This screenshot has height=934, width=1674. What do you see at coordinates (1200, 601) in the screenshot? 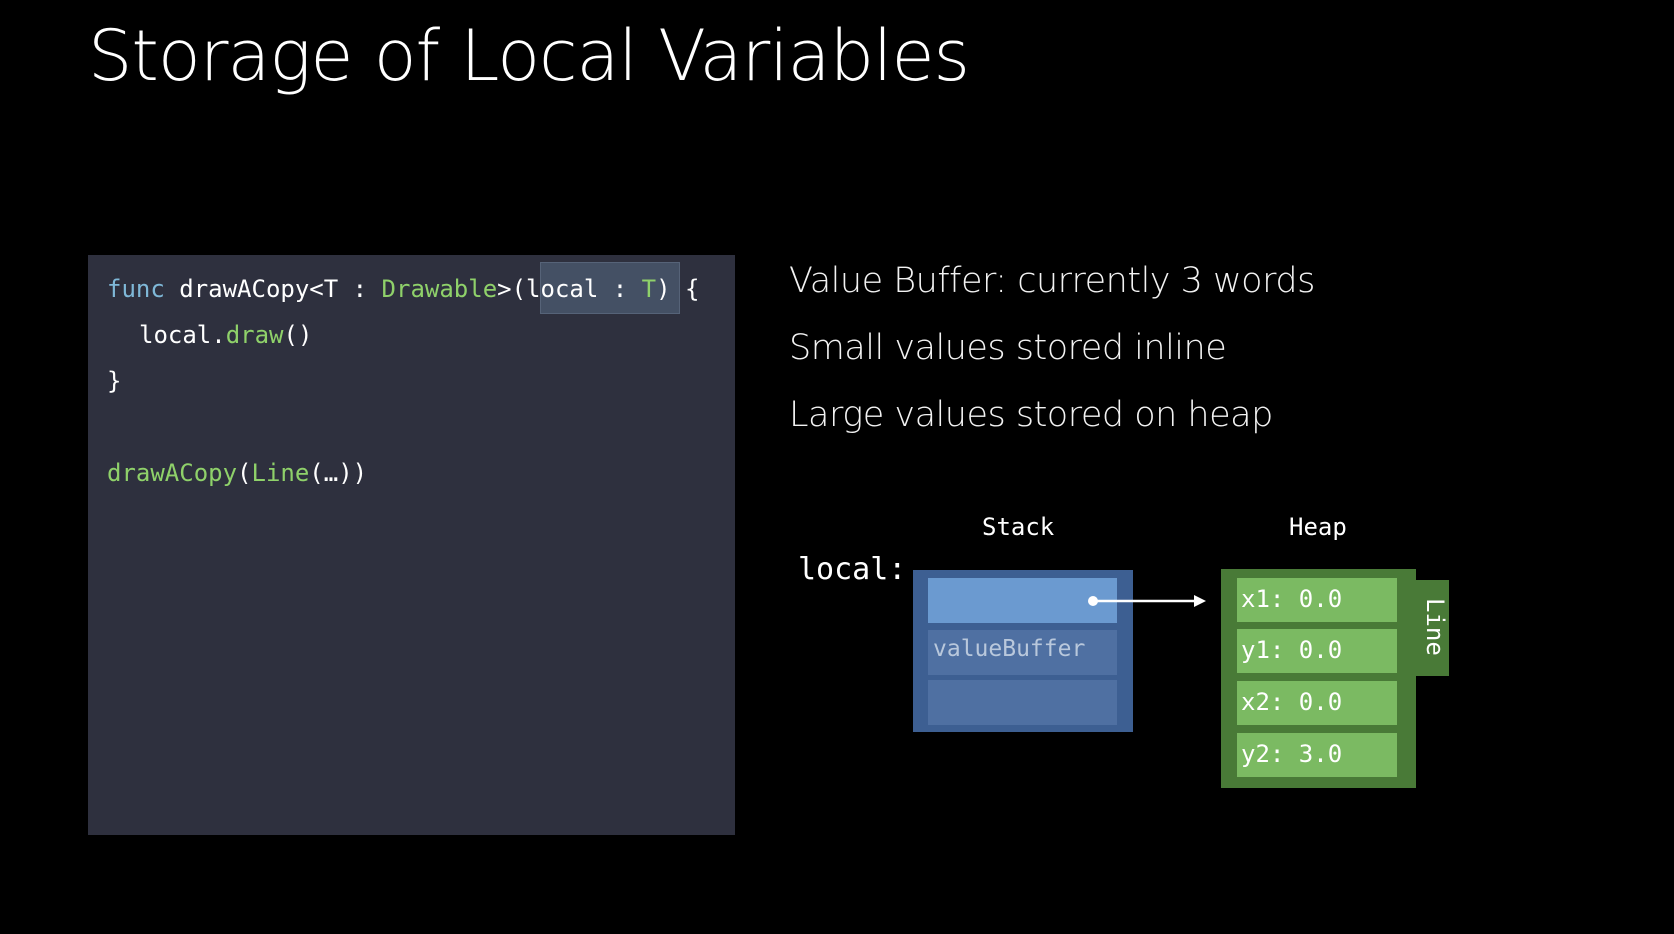
I see `arrow-head` at bounding box center [1200, 601].